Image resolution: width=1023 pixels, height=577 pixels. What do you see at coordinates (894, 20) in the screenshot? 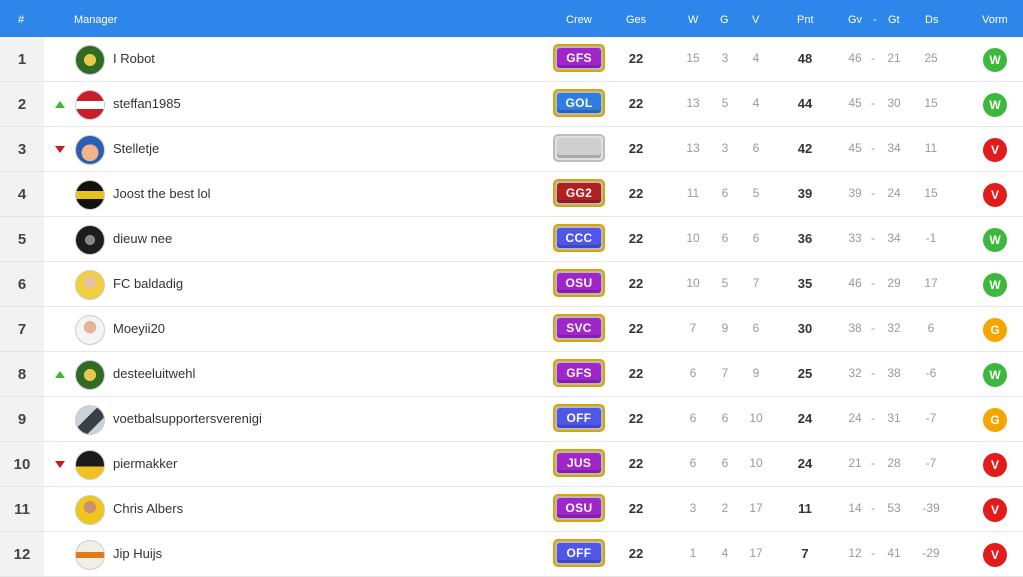
I see `header-goals-against: Gt` at bounding box center [894, 20].